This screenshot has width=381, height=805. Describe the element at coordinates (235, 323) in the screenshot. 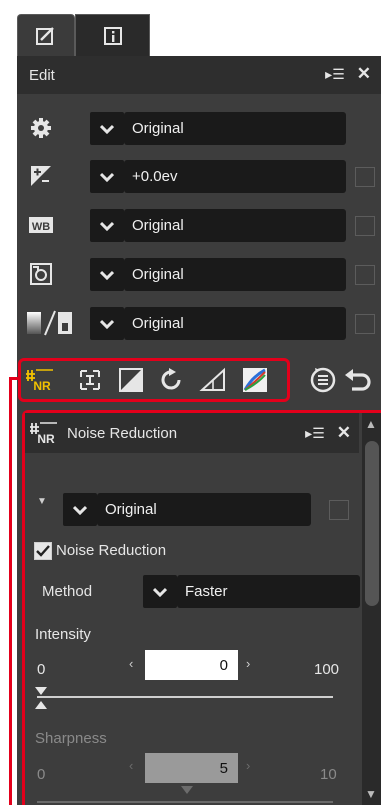

I see `tone-dropdown: Original` at that location.